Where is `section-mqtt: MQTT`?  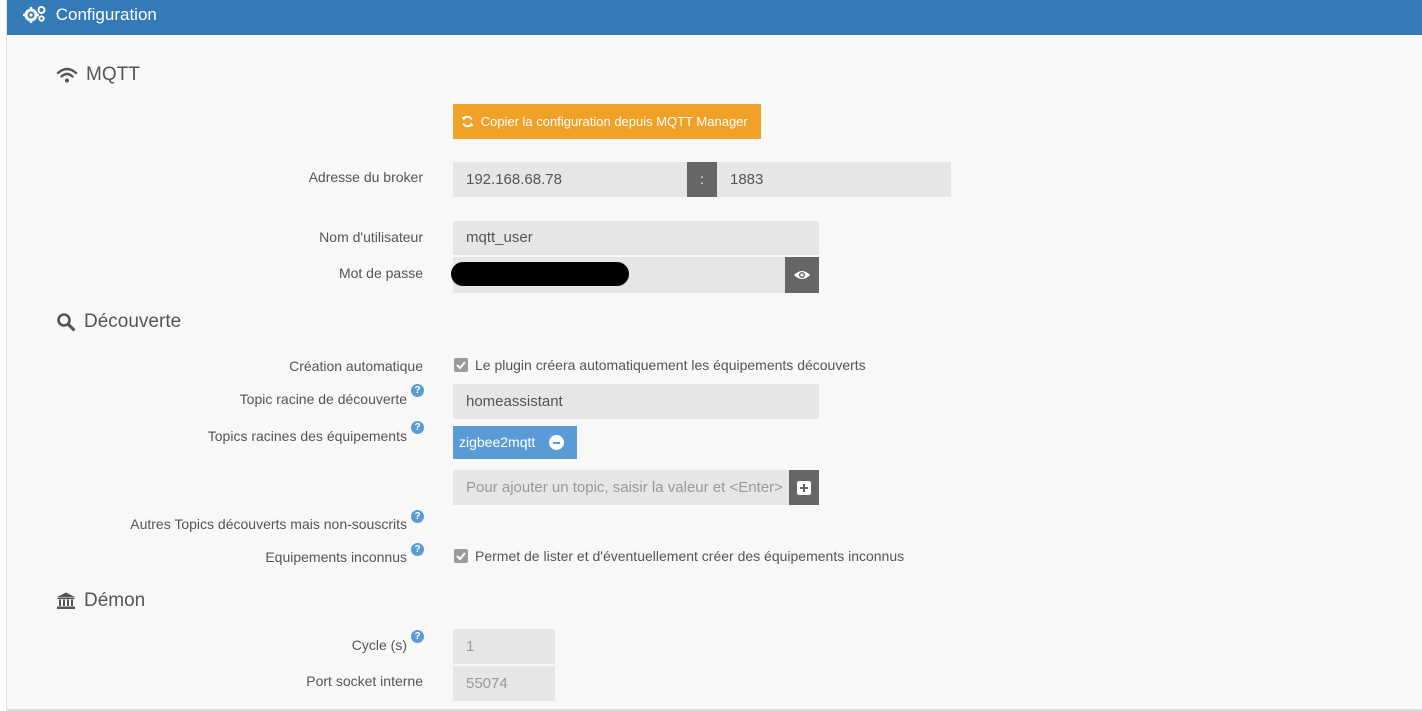 section-mqtt: MQTT is located at coordinates (98, 75).